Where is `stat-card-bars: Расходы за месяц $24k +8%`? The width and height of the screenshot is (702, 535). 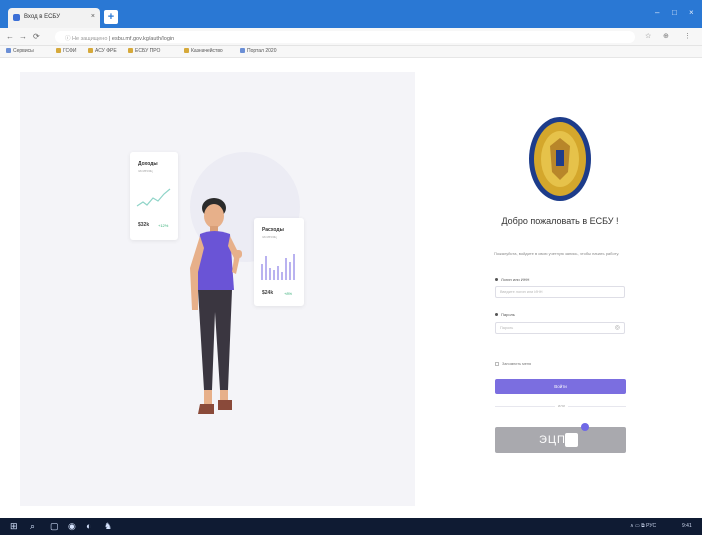 stat-card-bars: Расходы за месяц $24k +8% is located at coordinates (279, 262).